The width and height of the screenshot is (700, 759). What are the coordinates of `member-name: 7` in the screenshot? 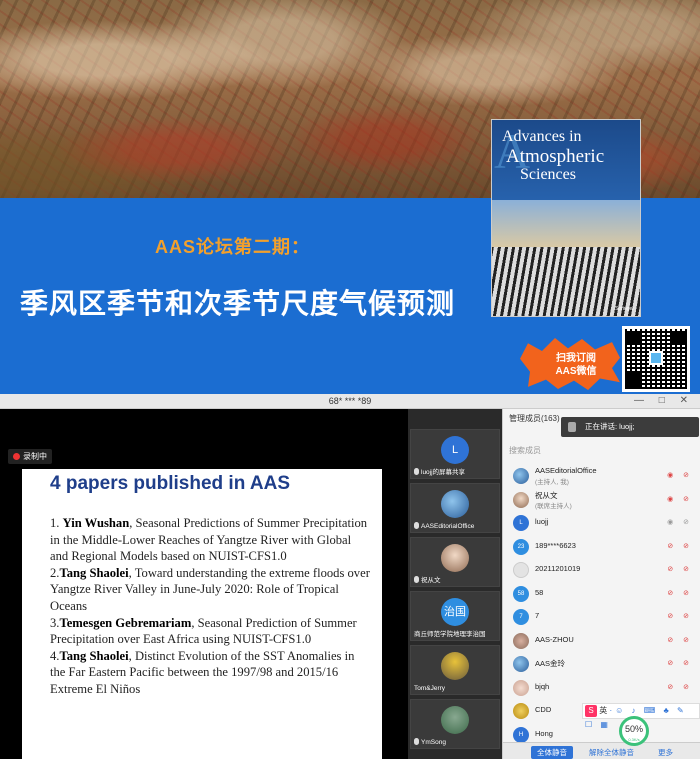 It's located at (537, 615).